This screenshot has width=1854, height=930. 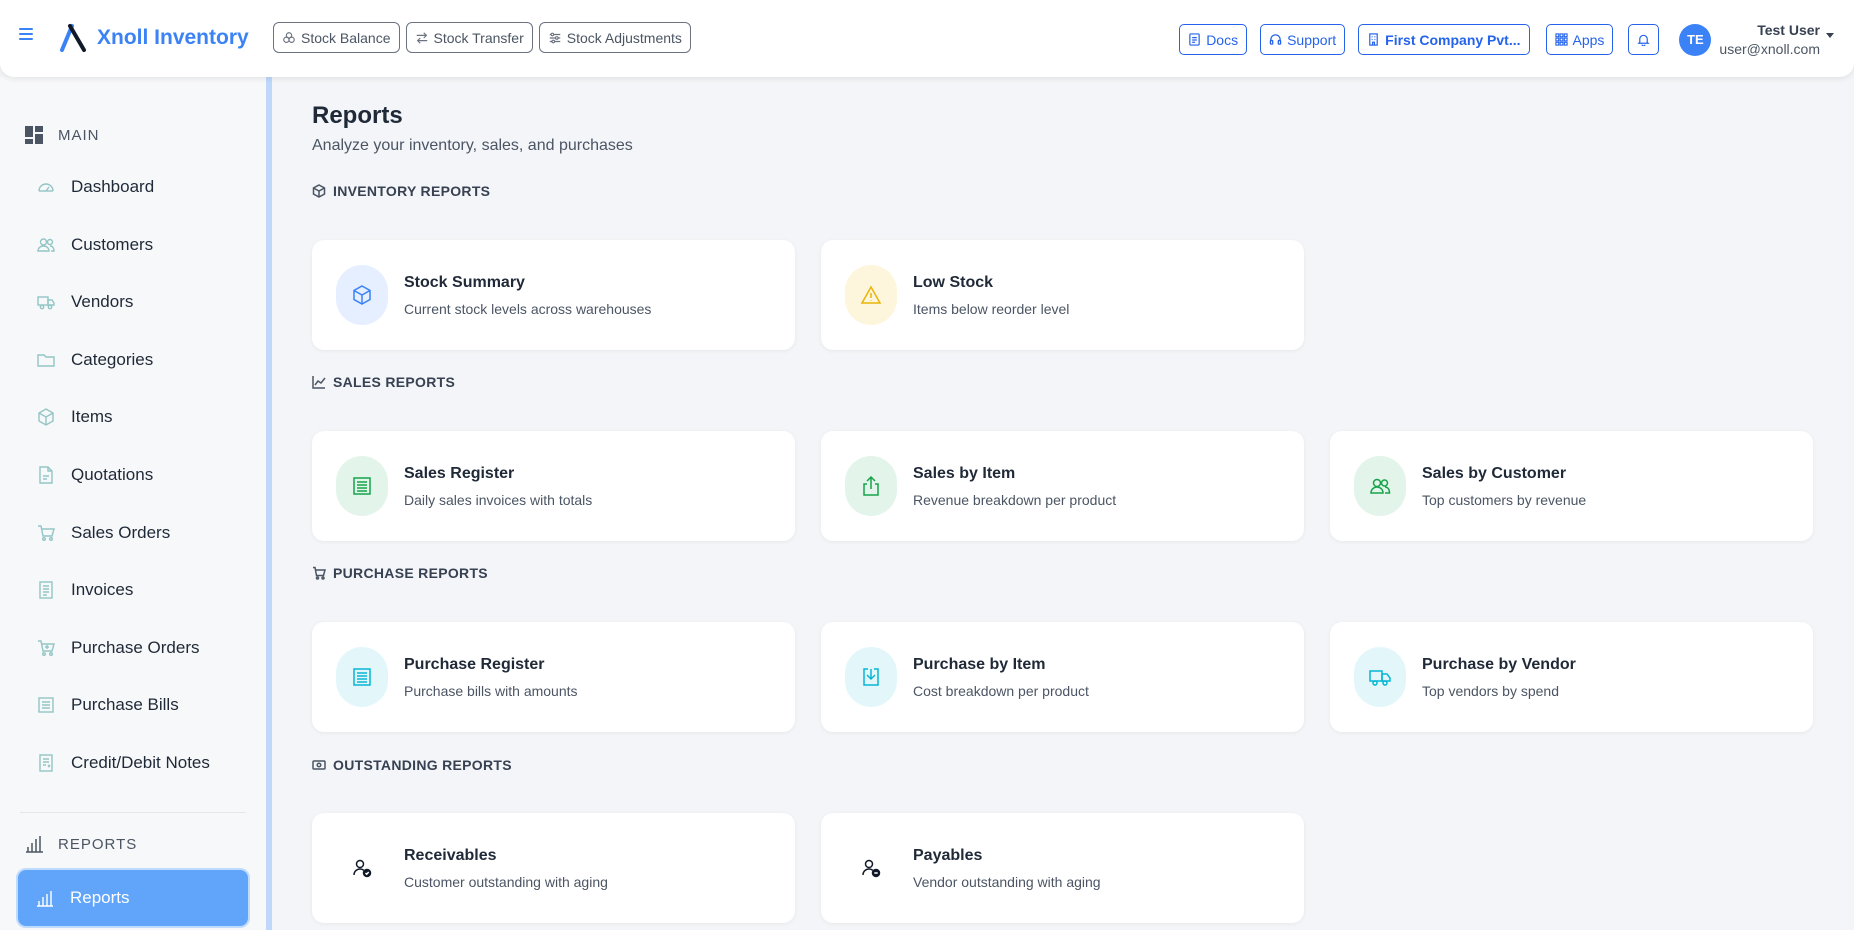 I want to click on invoice-icon, so click(x=46, y=590).